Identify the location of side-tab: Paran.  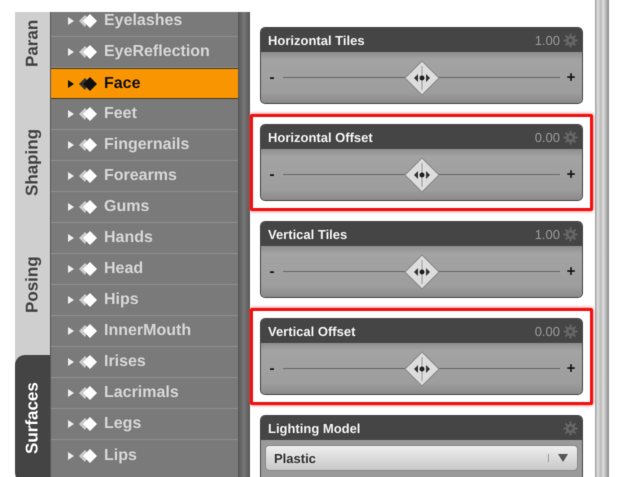
(32, 43).